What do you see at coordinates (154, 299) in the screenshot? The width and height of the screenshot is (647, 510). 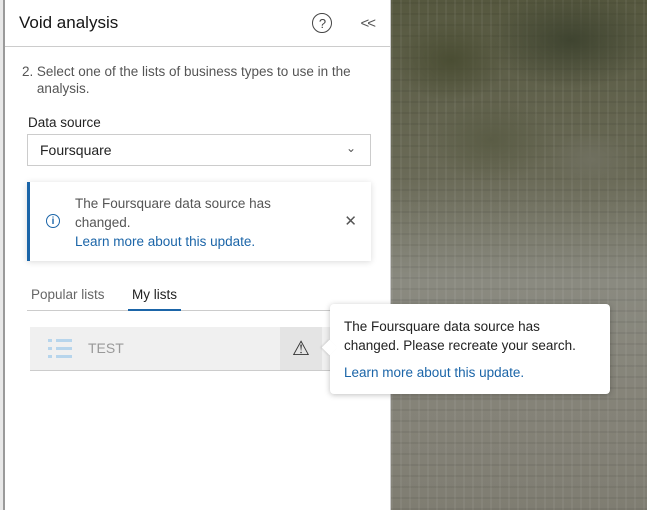 I see `tab-my-lists: My lists` at bounding box center [154, 299].